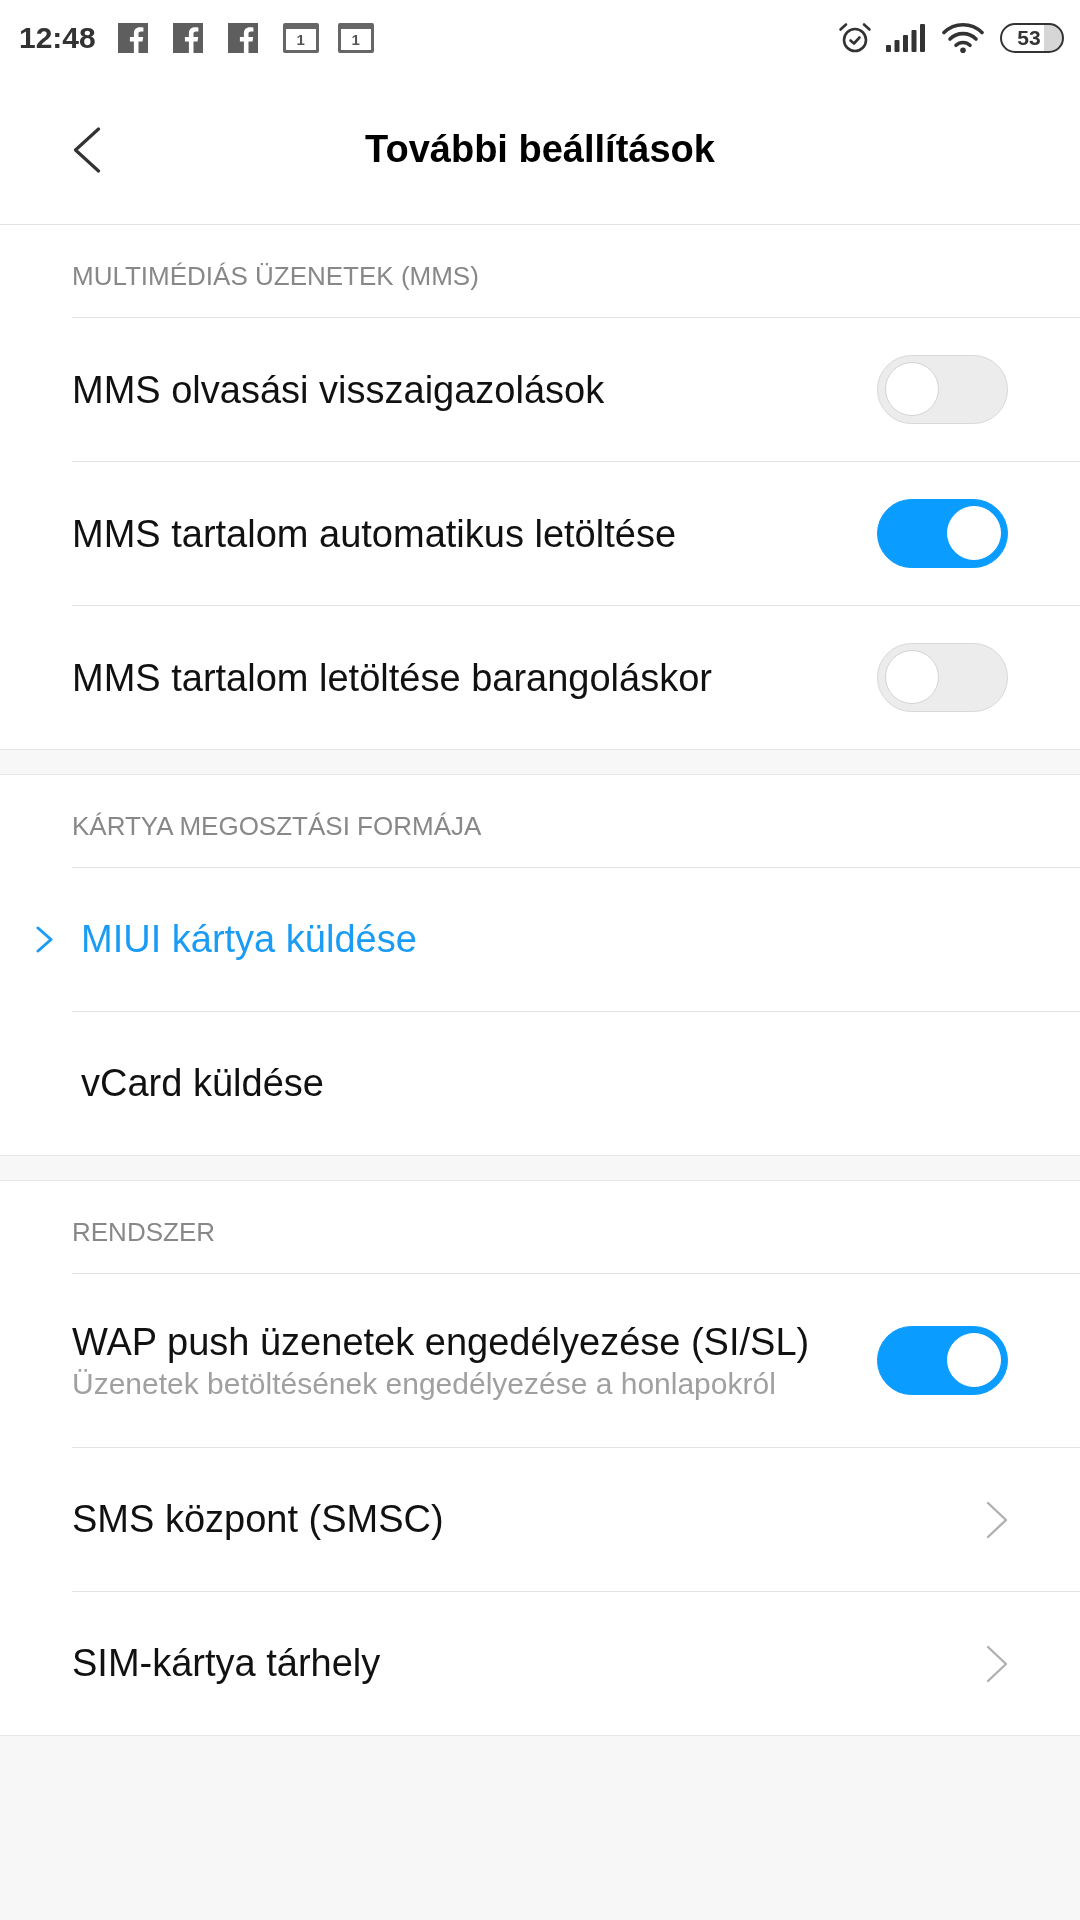 The height and width of the screenshot is (1920, 1080). Describe the element at coordinates (963, 37) in the screenshot. I see `wifi-icon` at that location.